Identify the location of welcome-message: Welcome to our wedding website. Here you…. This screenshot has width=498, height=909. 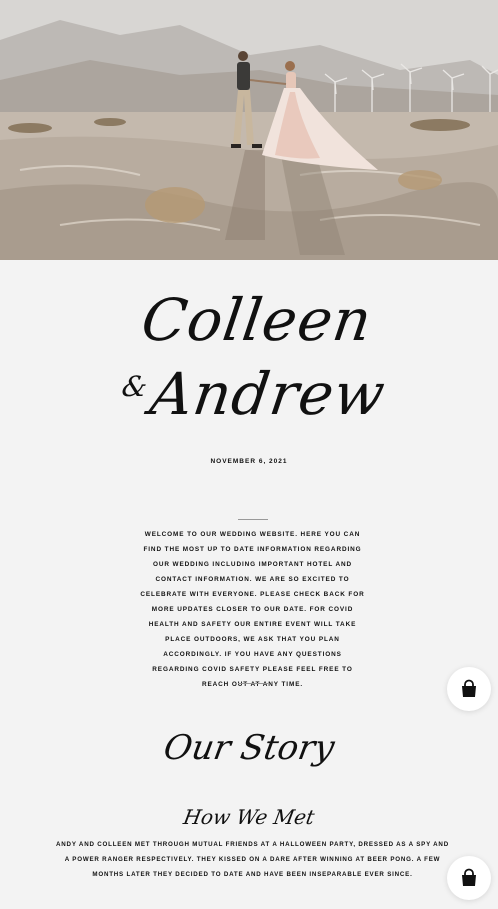
(252, 609).